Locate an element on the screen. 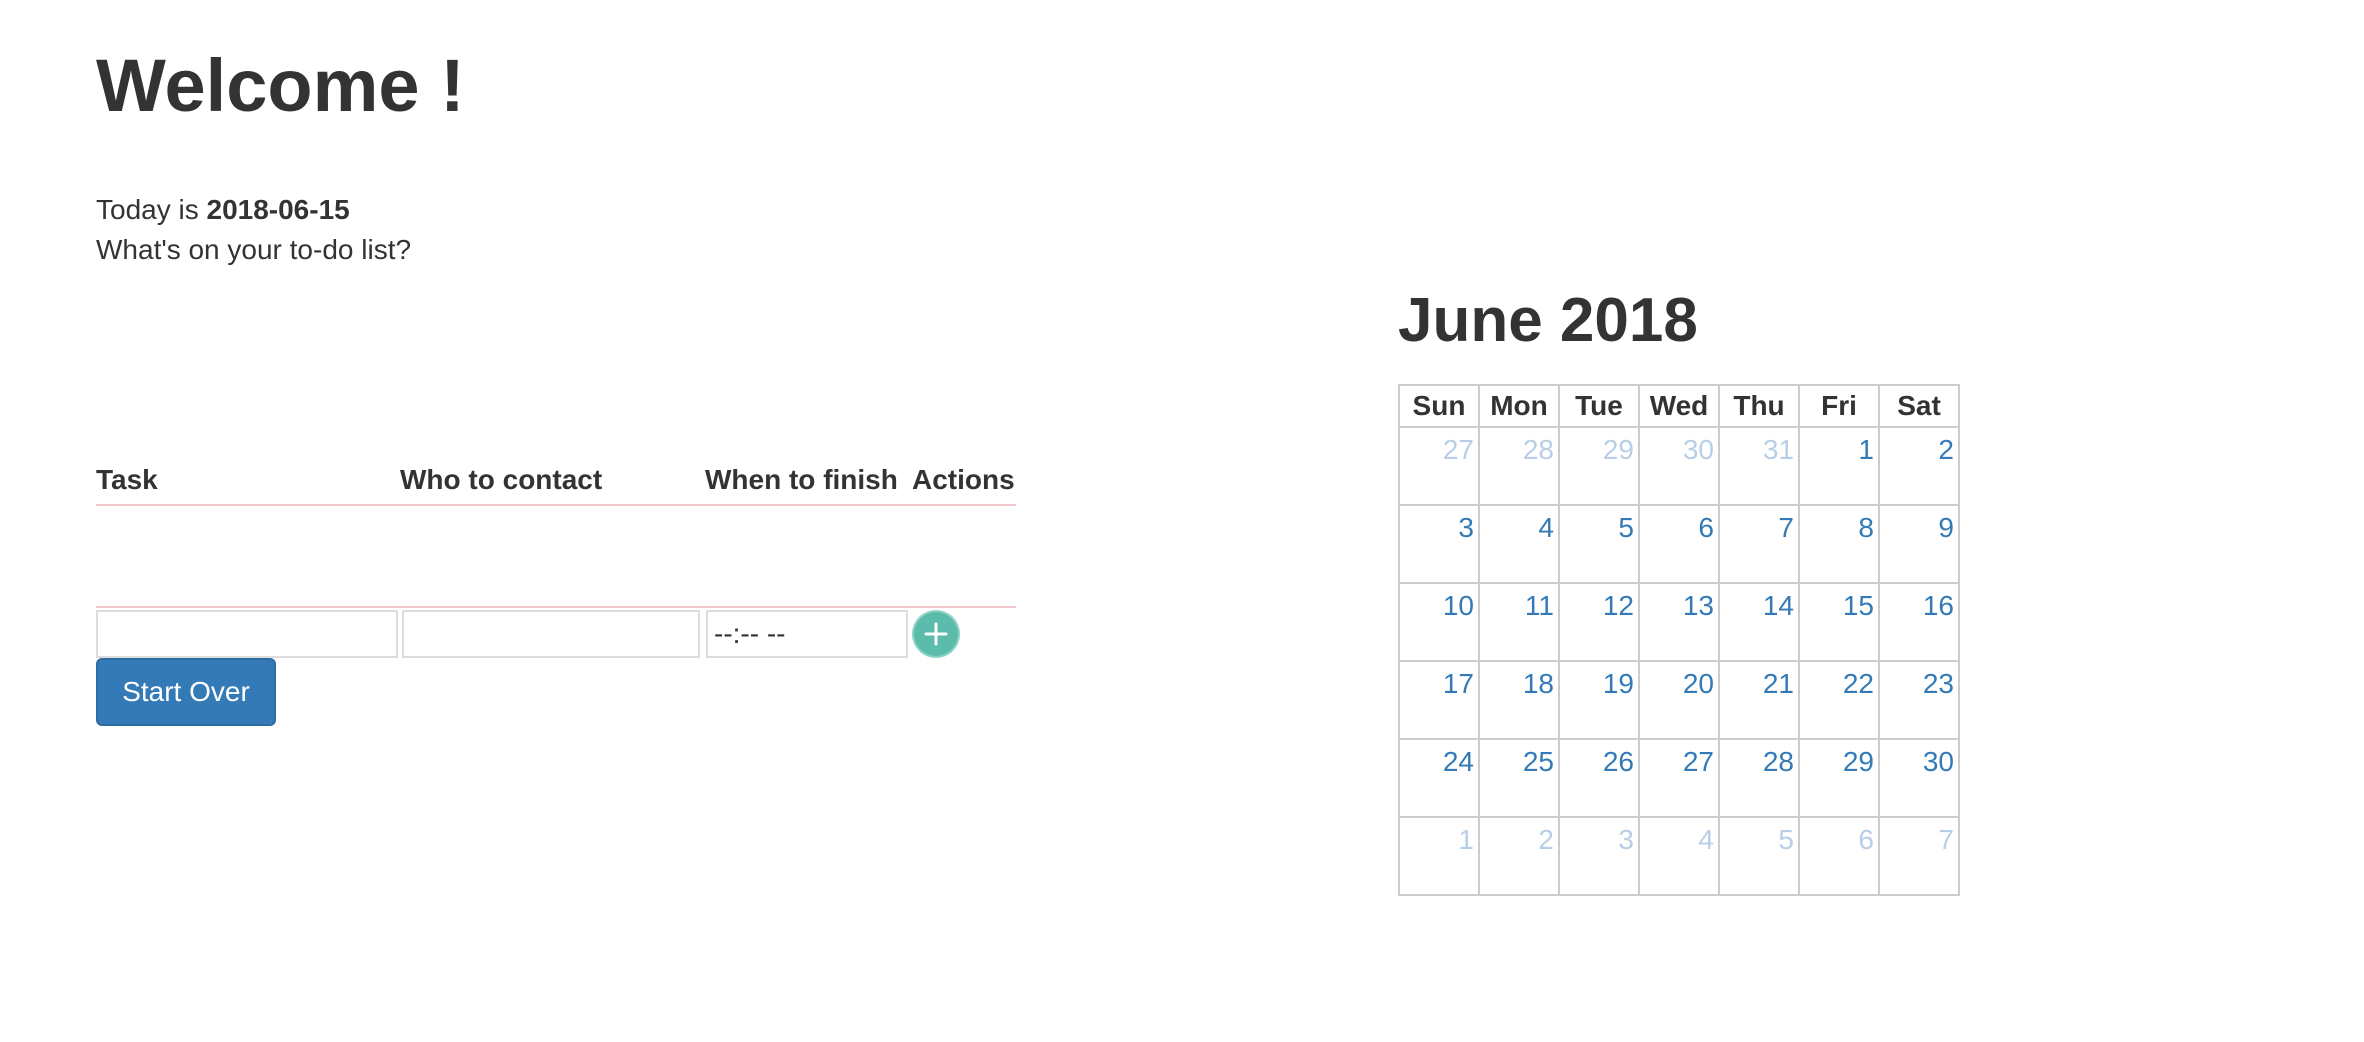  calendar-day: 24 is located at coordinates (1439, 778).